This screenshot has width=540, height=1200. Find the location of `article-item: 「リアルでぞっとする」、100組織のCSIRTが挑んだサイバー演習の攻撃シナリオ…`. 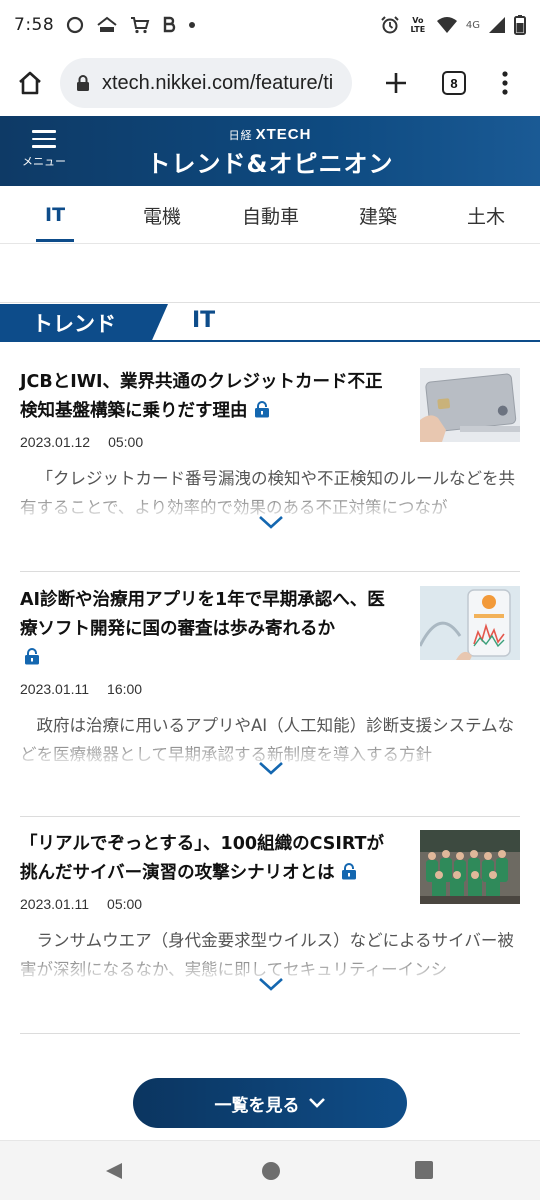

article-item: 「リアルでぞっとする」、100組織のCSIRTが挑んだサイバー演習の攻撃シナリオ… is located at coordinates (270, 910).